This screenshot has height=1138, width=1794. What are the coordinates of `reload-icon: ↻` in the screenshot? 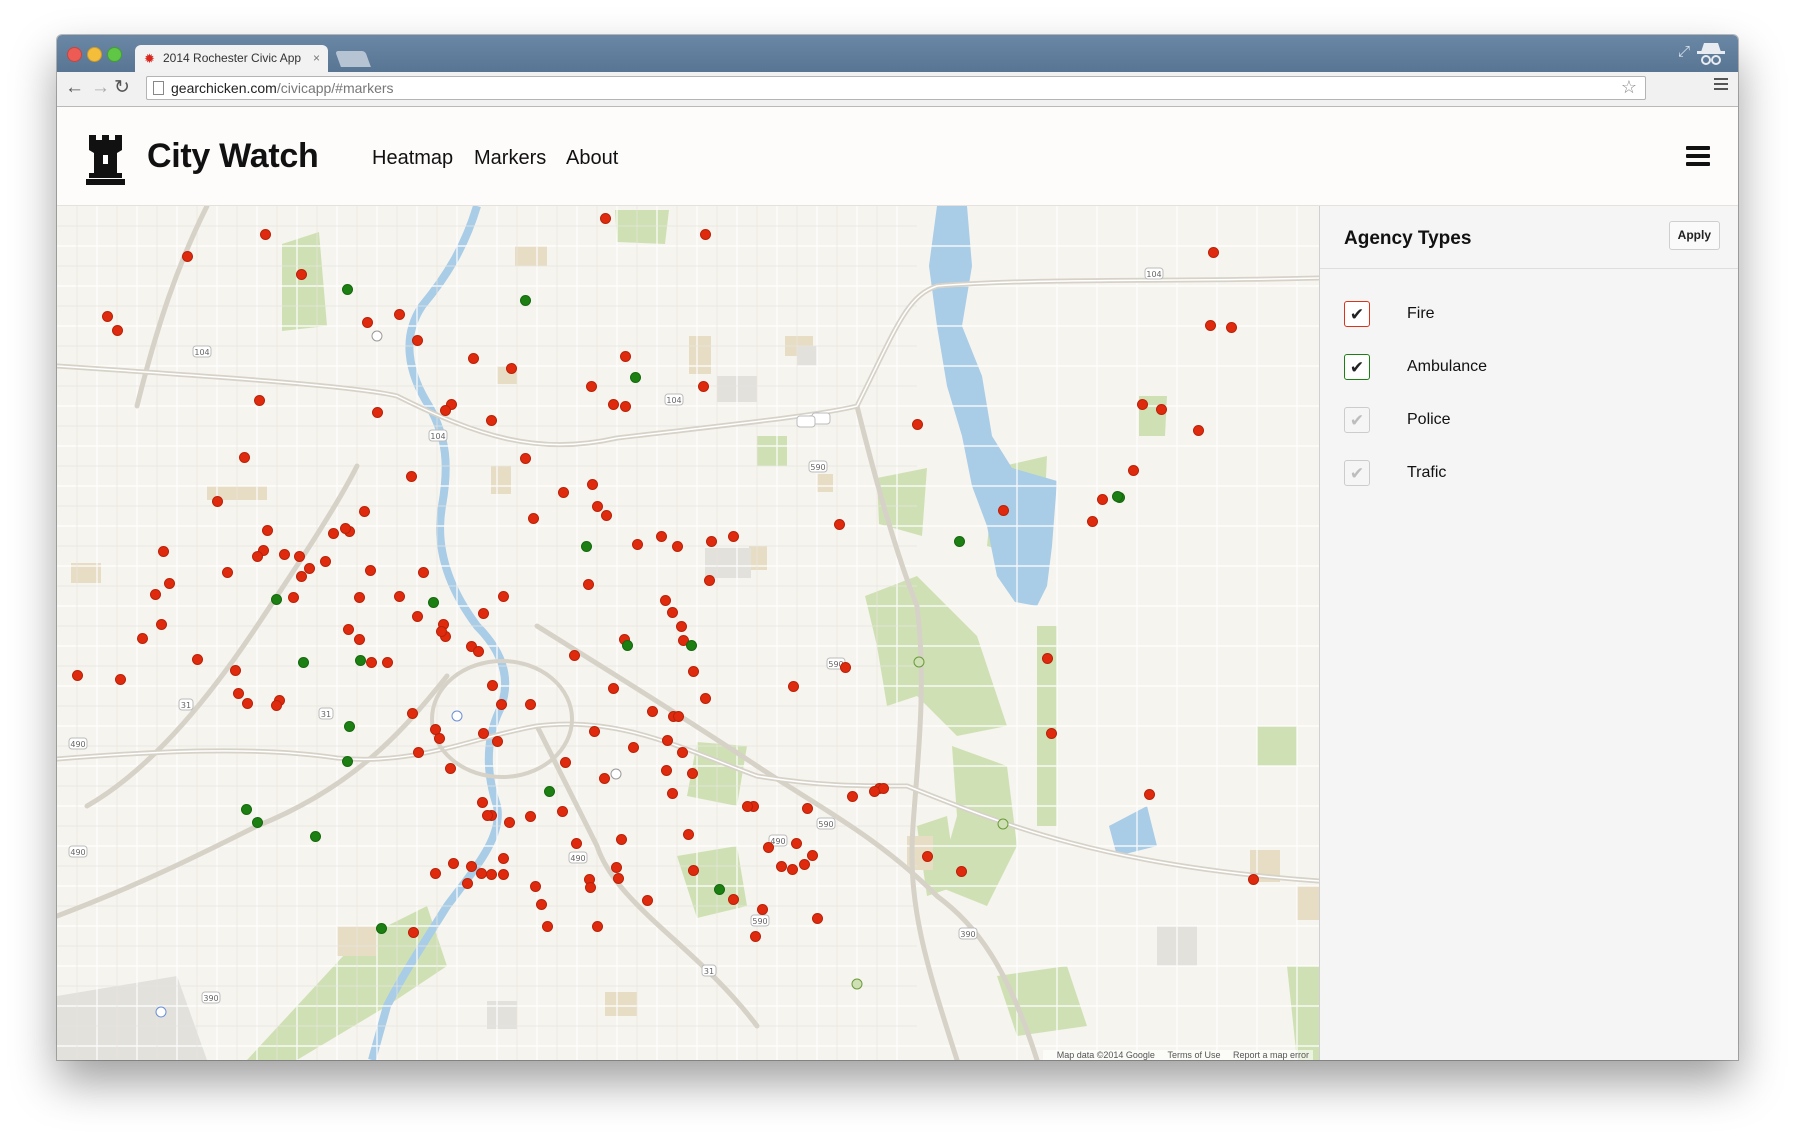 It's located at (122, 88).